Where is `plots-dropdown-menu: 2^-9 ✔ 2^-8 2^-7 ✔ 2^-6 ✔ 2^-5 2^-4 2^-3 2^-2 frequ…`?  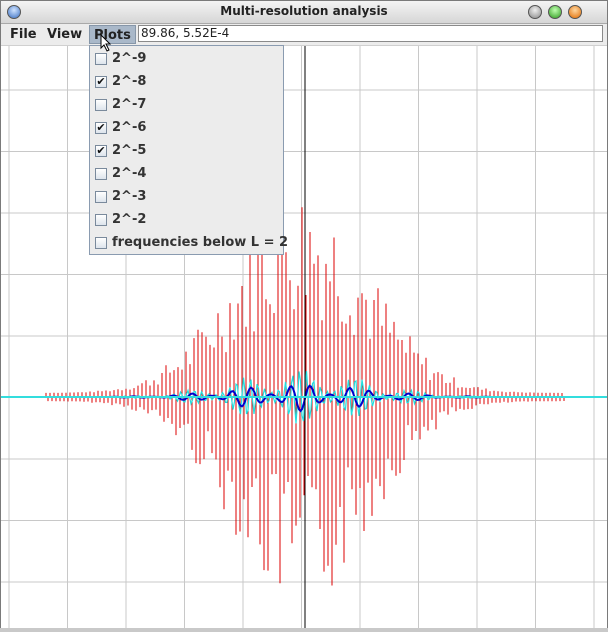 plots-dropdown-menu: 2^-9 ✔ 2^-8 2^-7 ✔ 2^-6 ✔ 2^-5 2^-4 2^-3 2^-2 frequ… is located at coordinates (188, 150).